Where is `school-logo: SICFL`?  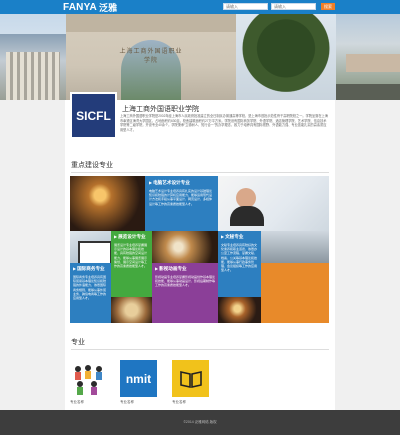
school-logo: SICFL is located at coordinates (93, 115).